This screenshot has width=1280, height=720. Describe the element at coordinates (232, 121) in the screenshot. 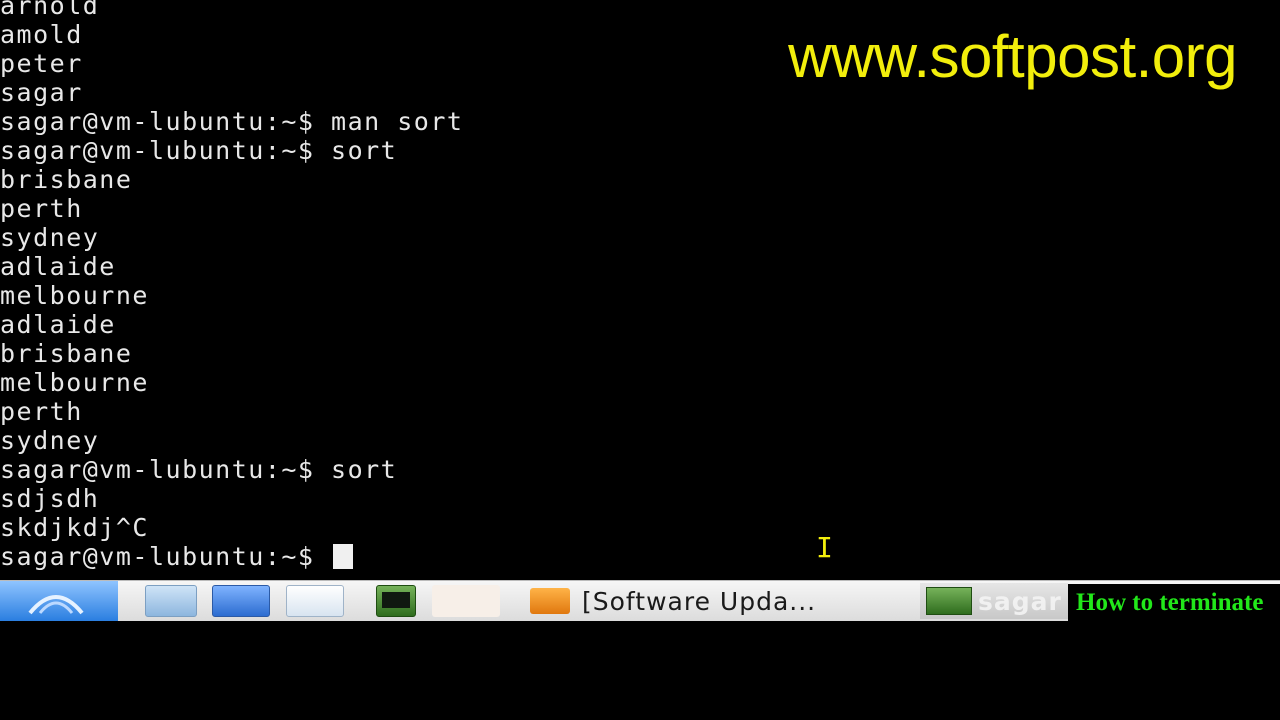

I see `terminal-line: sagar@vm-lubuntu:~$ man sort` at that location.